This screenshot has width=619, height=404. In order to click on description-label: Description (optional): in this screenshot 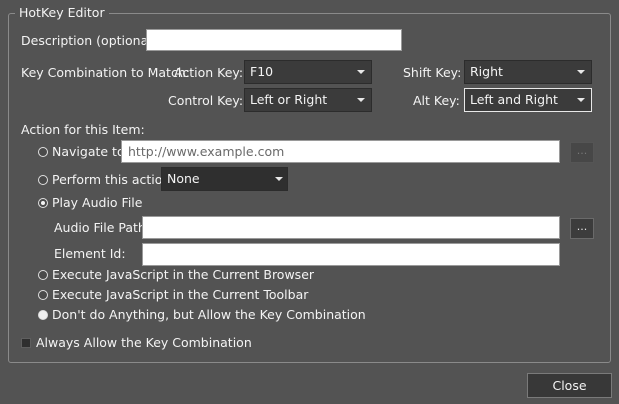, I will do `click(91, 40)`.